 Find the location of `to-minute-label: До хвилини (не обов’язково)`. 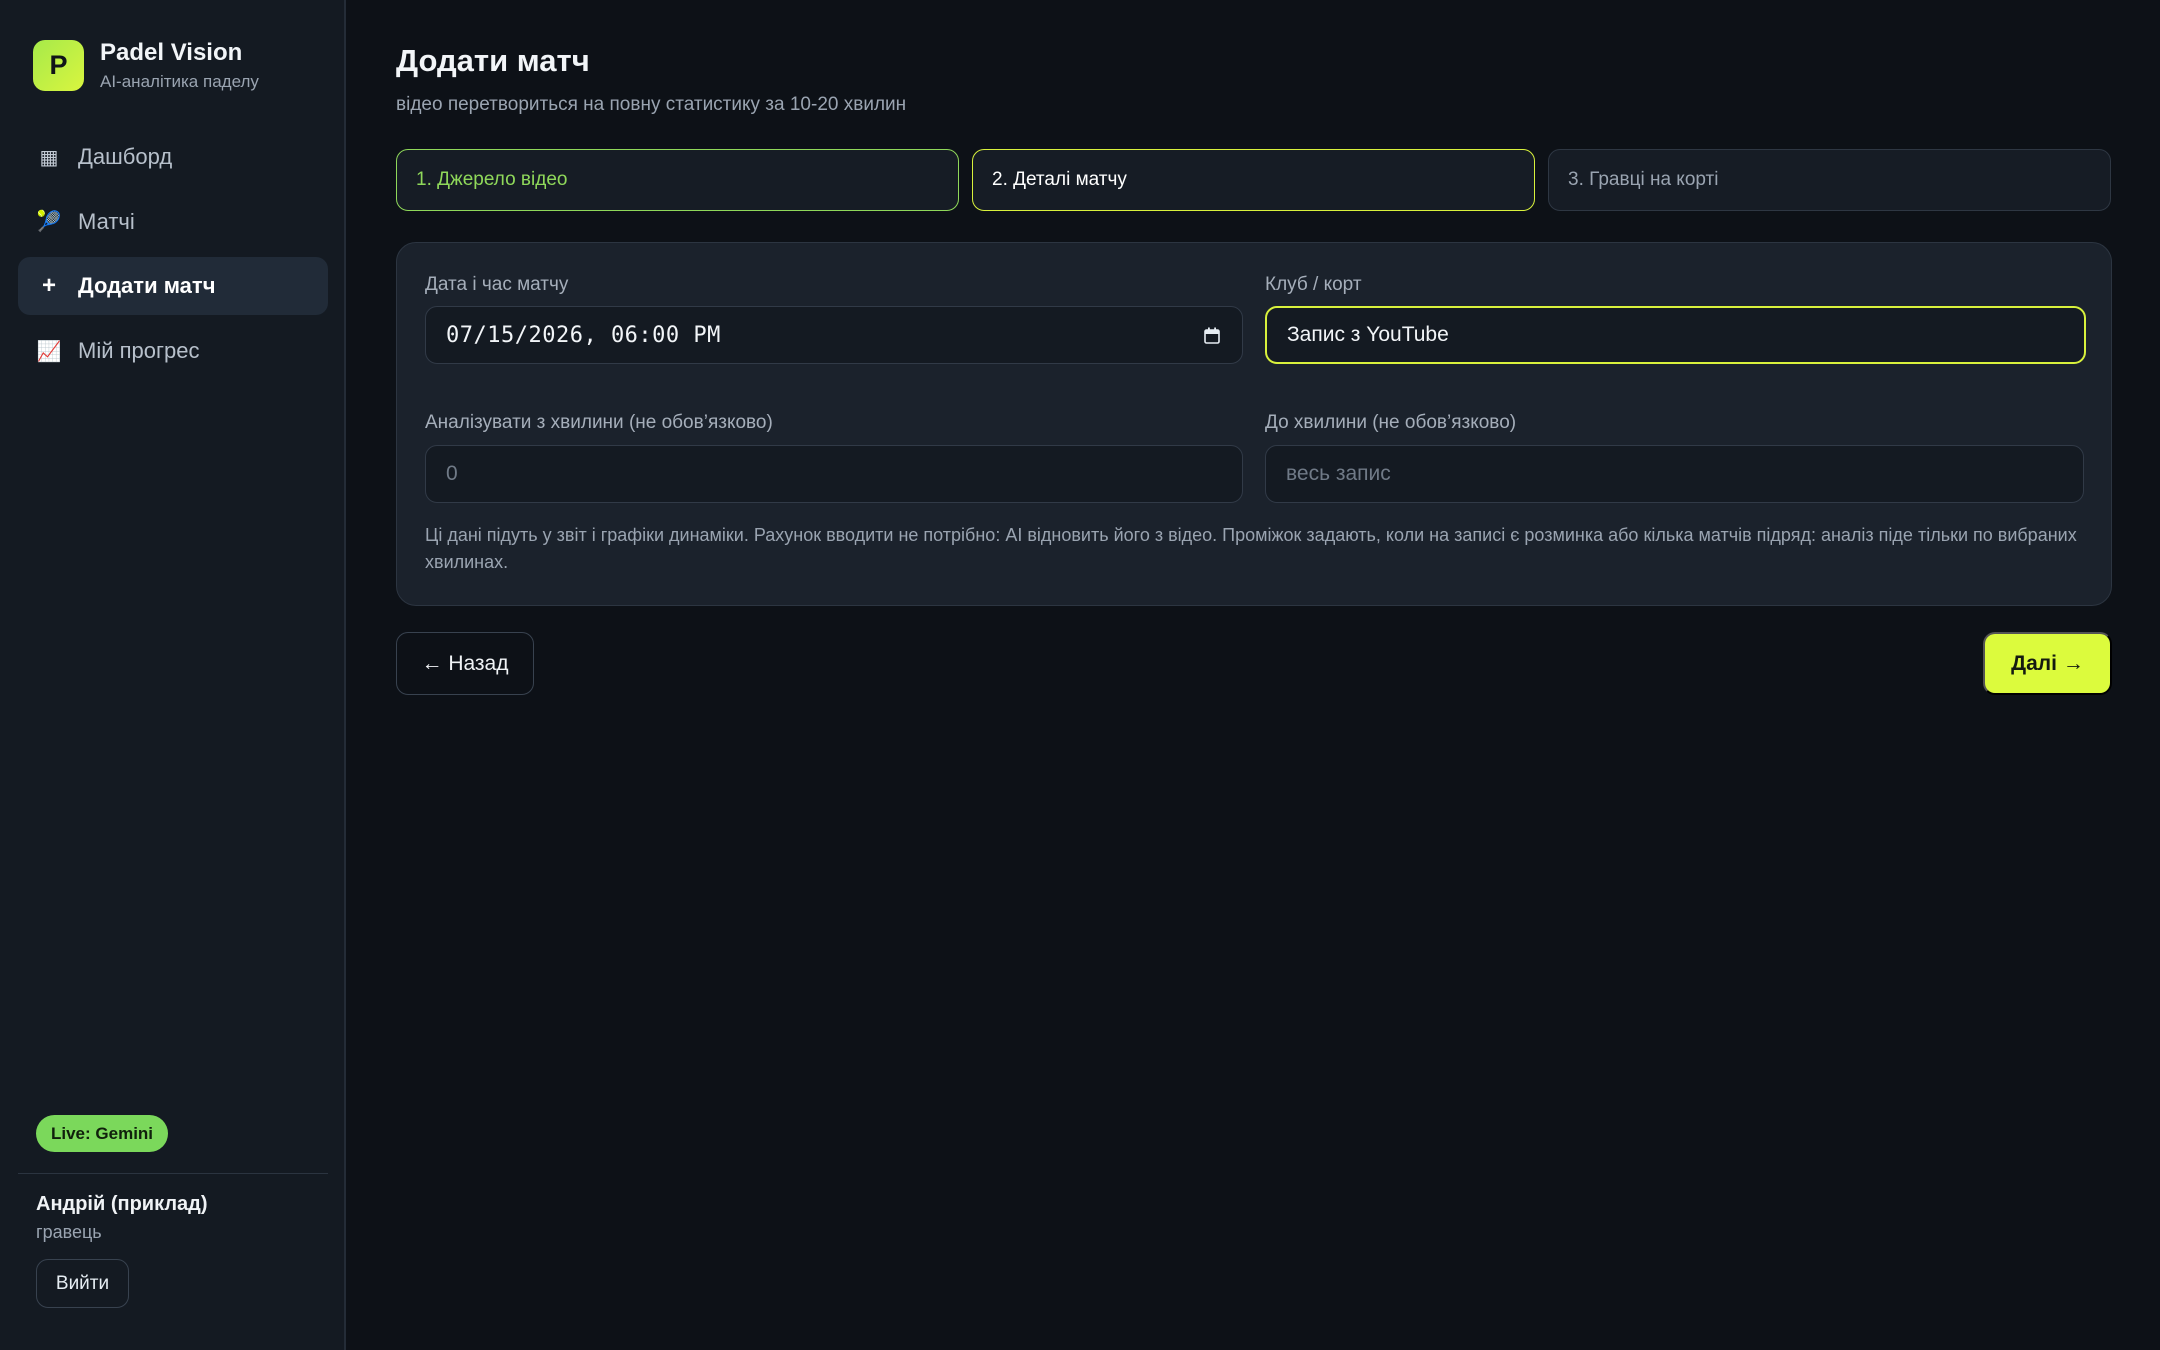

to-minute-label: До хвилини (не обов’язково) is located at coordinates (1391, 422).